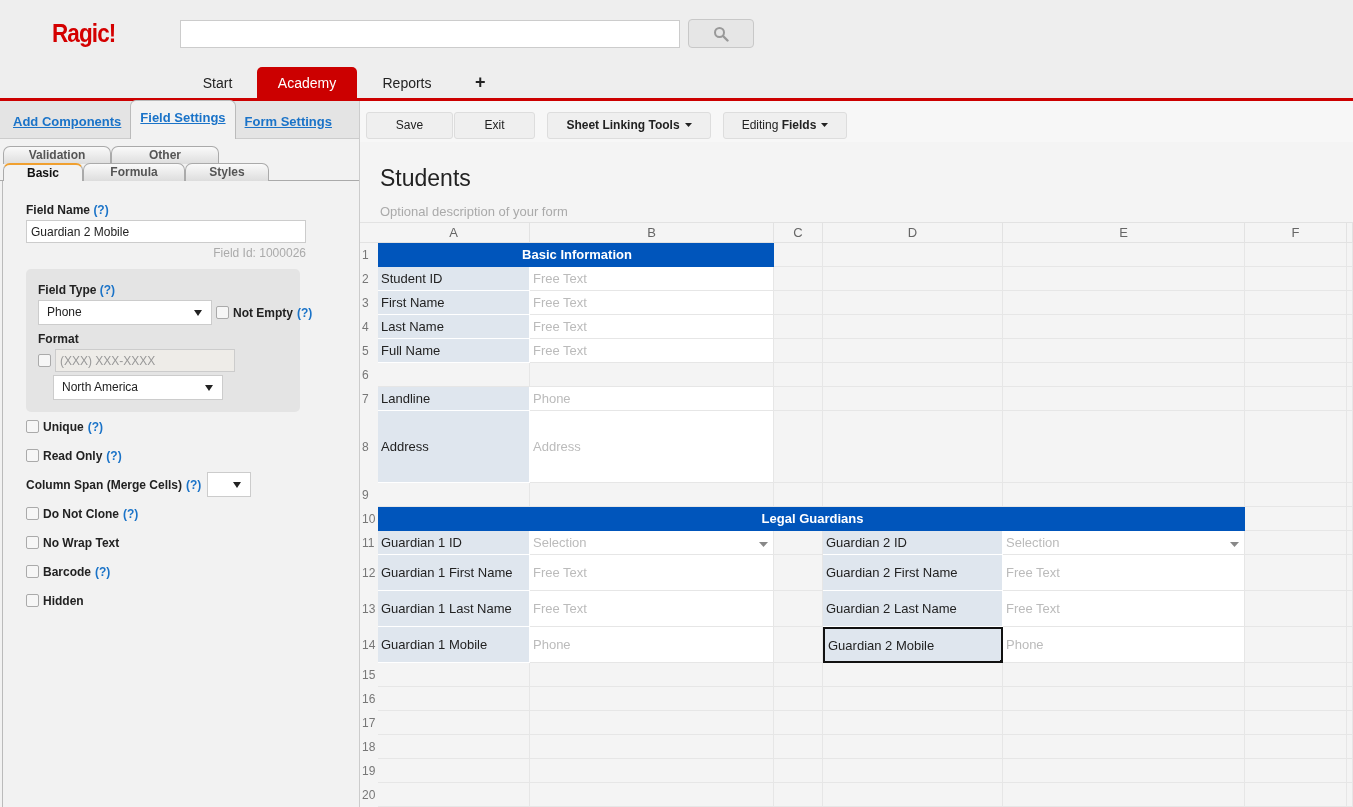 The height and width of the screenshot is (807, 1353). What do you see at coordinates (307, 82) in the screenshot?
I see `nav-tab: Academy` at bounding box center [307, 82].